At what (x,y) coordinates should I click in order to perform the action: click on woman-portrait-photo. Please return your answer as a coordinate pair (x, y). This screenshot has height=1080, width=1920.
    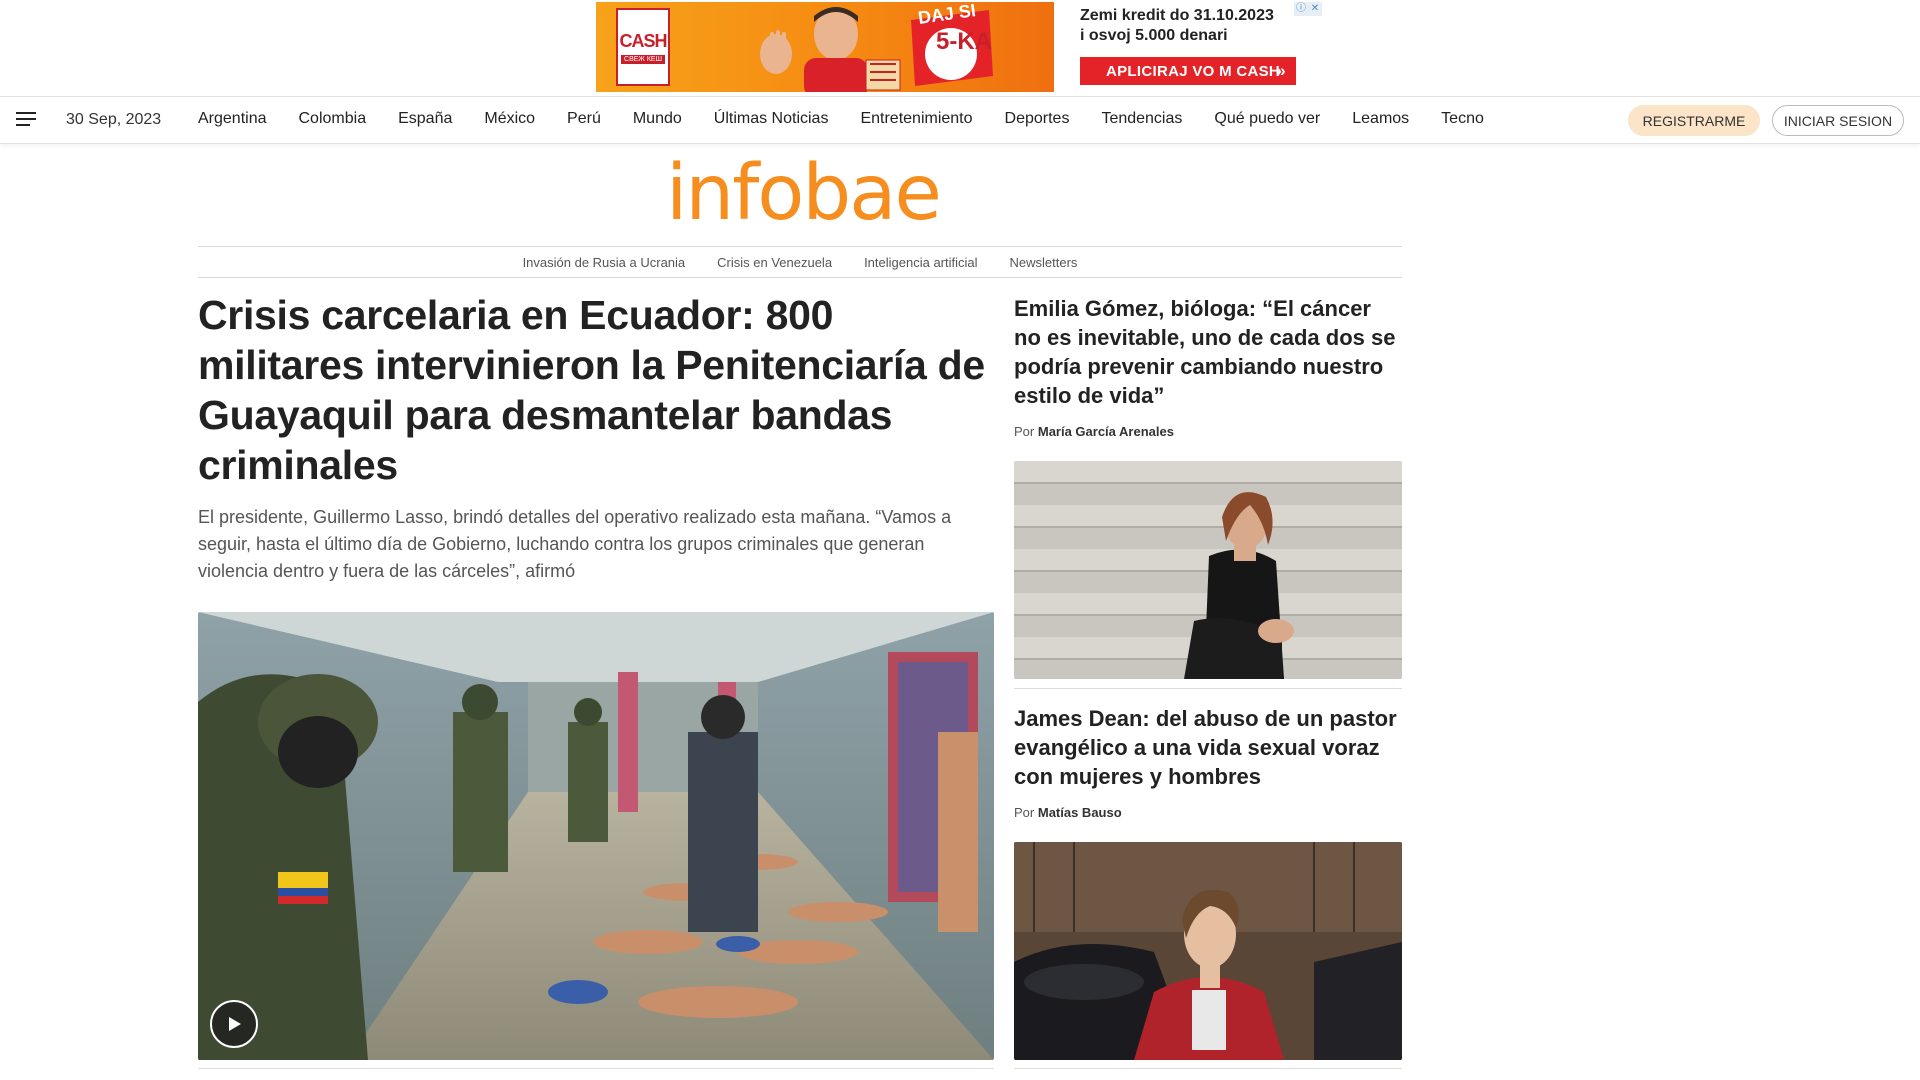
    Looking at the image, I should click on (1208, 570).